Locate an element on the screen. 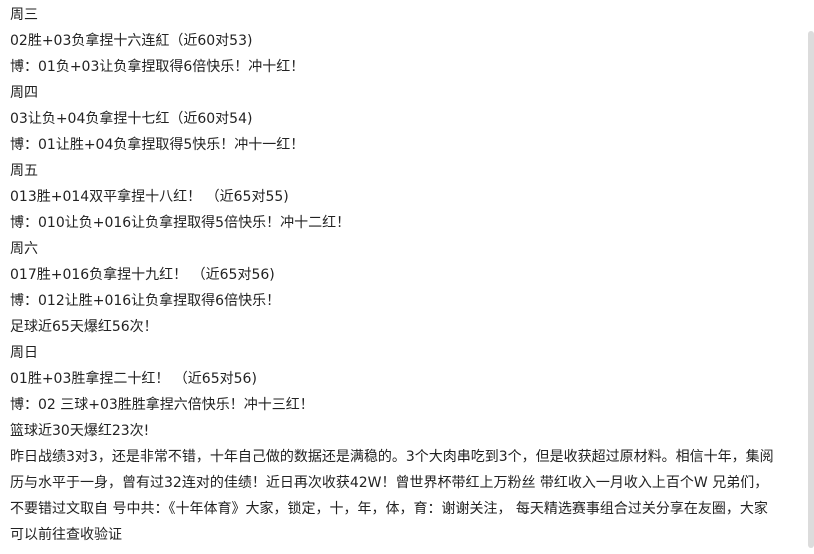 This screenshot has height=554, width=814. result-line: 博：010让负+016让负拿捏取得5倍快乐！冲十二红！ is located at coordinates (180, 223).